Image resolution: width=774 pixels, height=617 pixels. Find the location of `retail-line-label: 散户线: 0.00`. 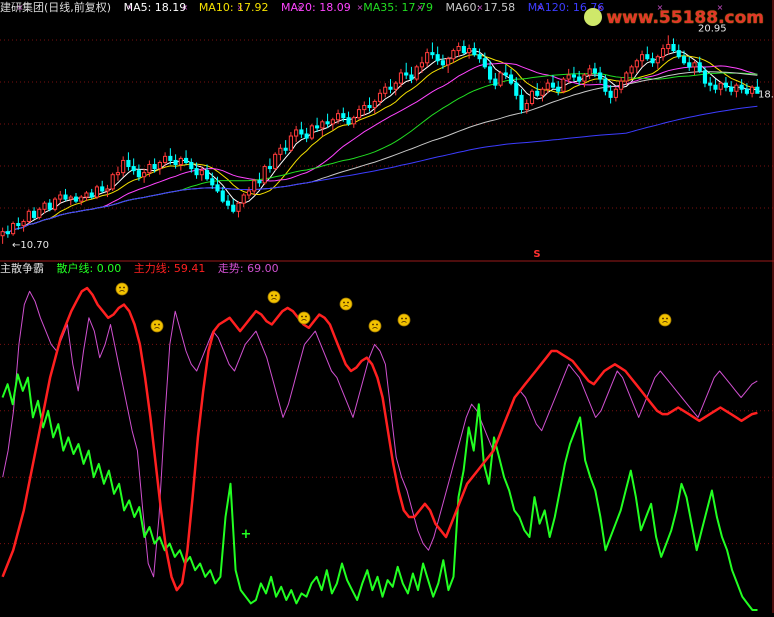

retail-line-label: 散户线: 0.00 is located at coordinates (89, 268).